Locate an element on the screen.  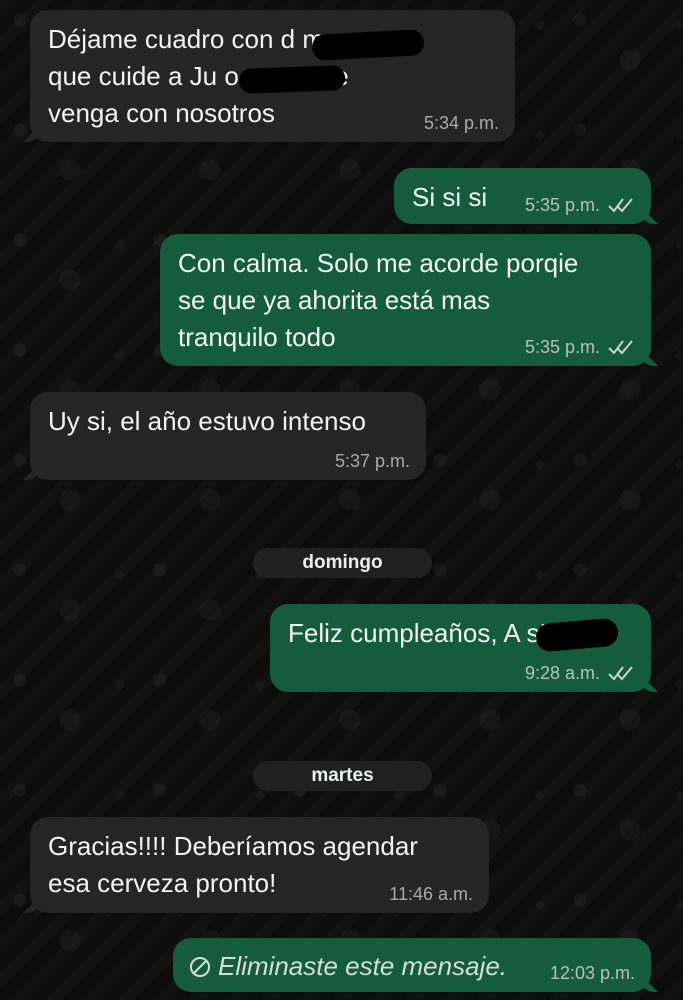
message-meta: 11:46 a.m. is located at coordinates (431, 894).